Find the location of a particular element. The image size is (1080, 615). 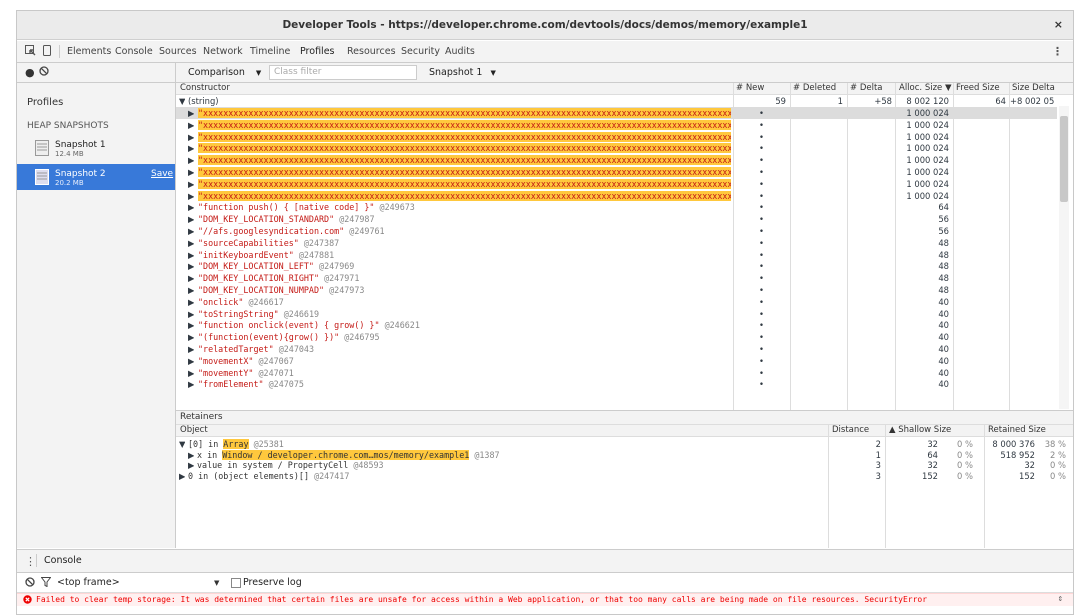

table-row: ▶ "fromElement" @247075 • 40 is located at coordinates (616, 384).